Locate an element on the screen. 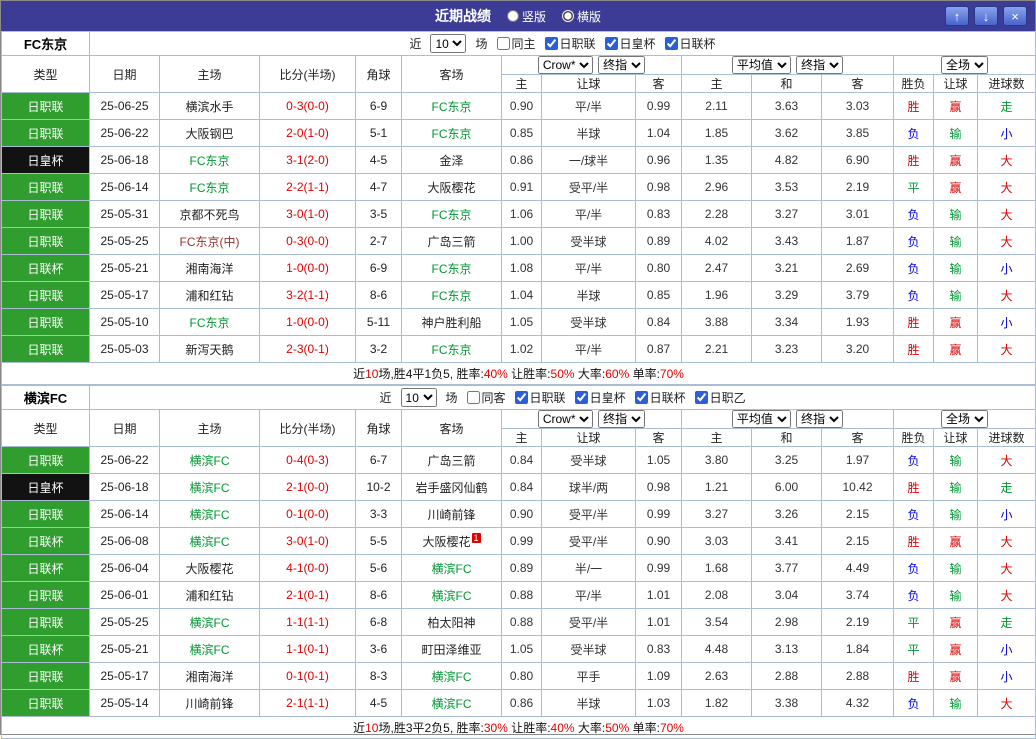 This screenshot has width=1036, height=739. layout-option-horizontal: 横版 is located at coordinates (581, 16).